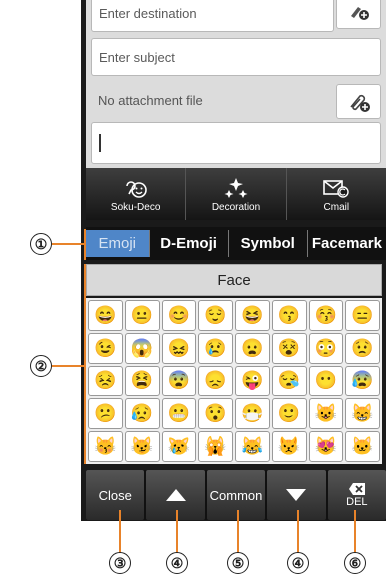  What do you see at coordinates (252, 348) in the screenshot?
I see `emoji-cell: 😦` at bounding box center [252, 348].